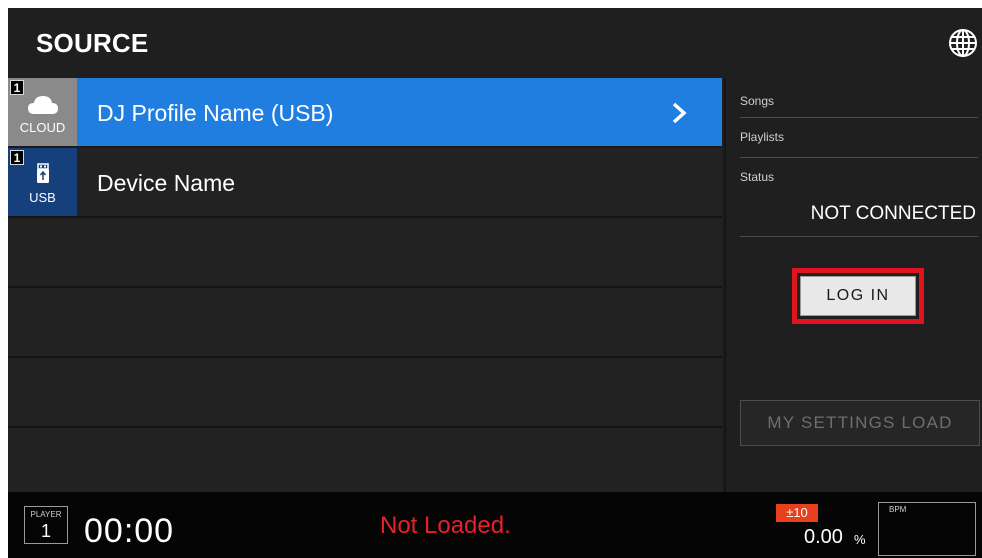  Describe the element at coordinates (365, 113) in the screenshot. I see `source-row-cloud: 1 CLOUD DJ Profile Name (USB)` at that location.